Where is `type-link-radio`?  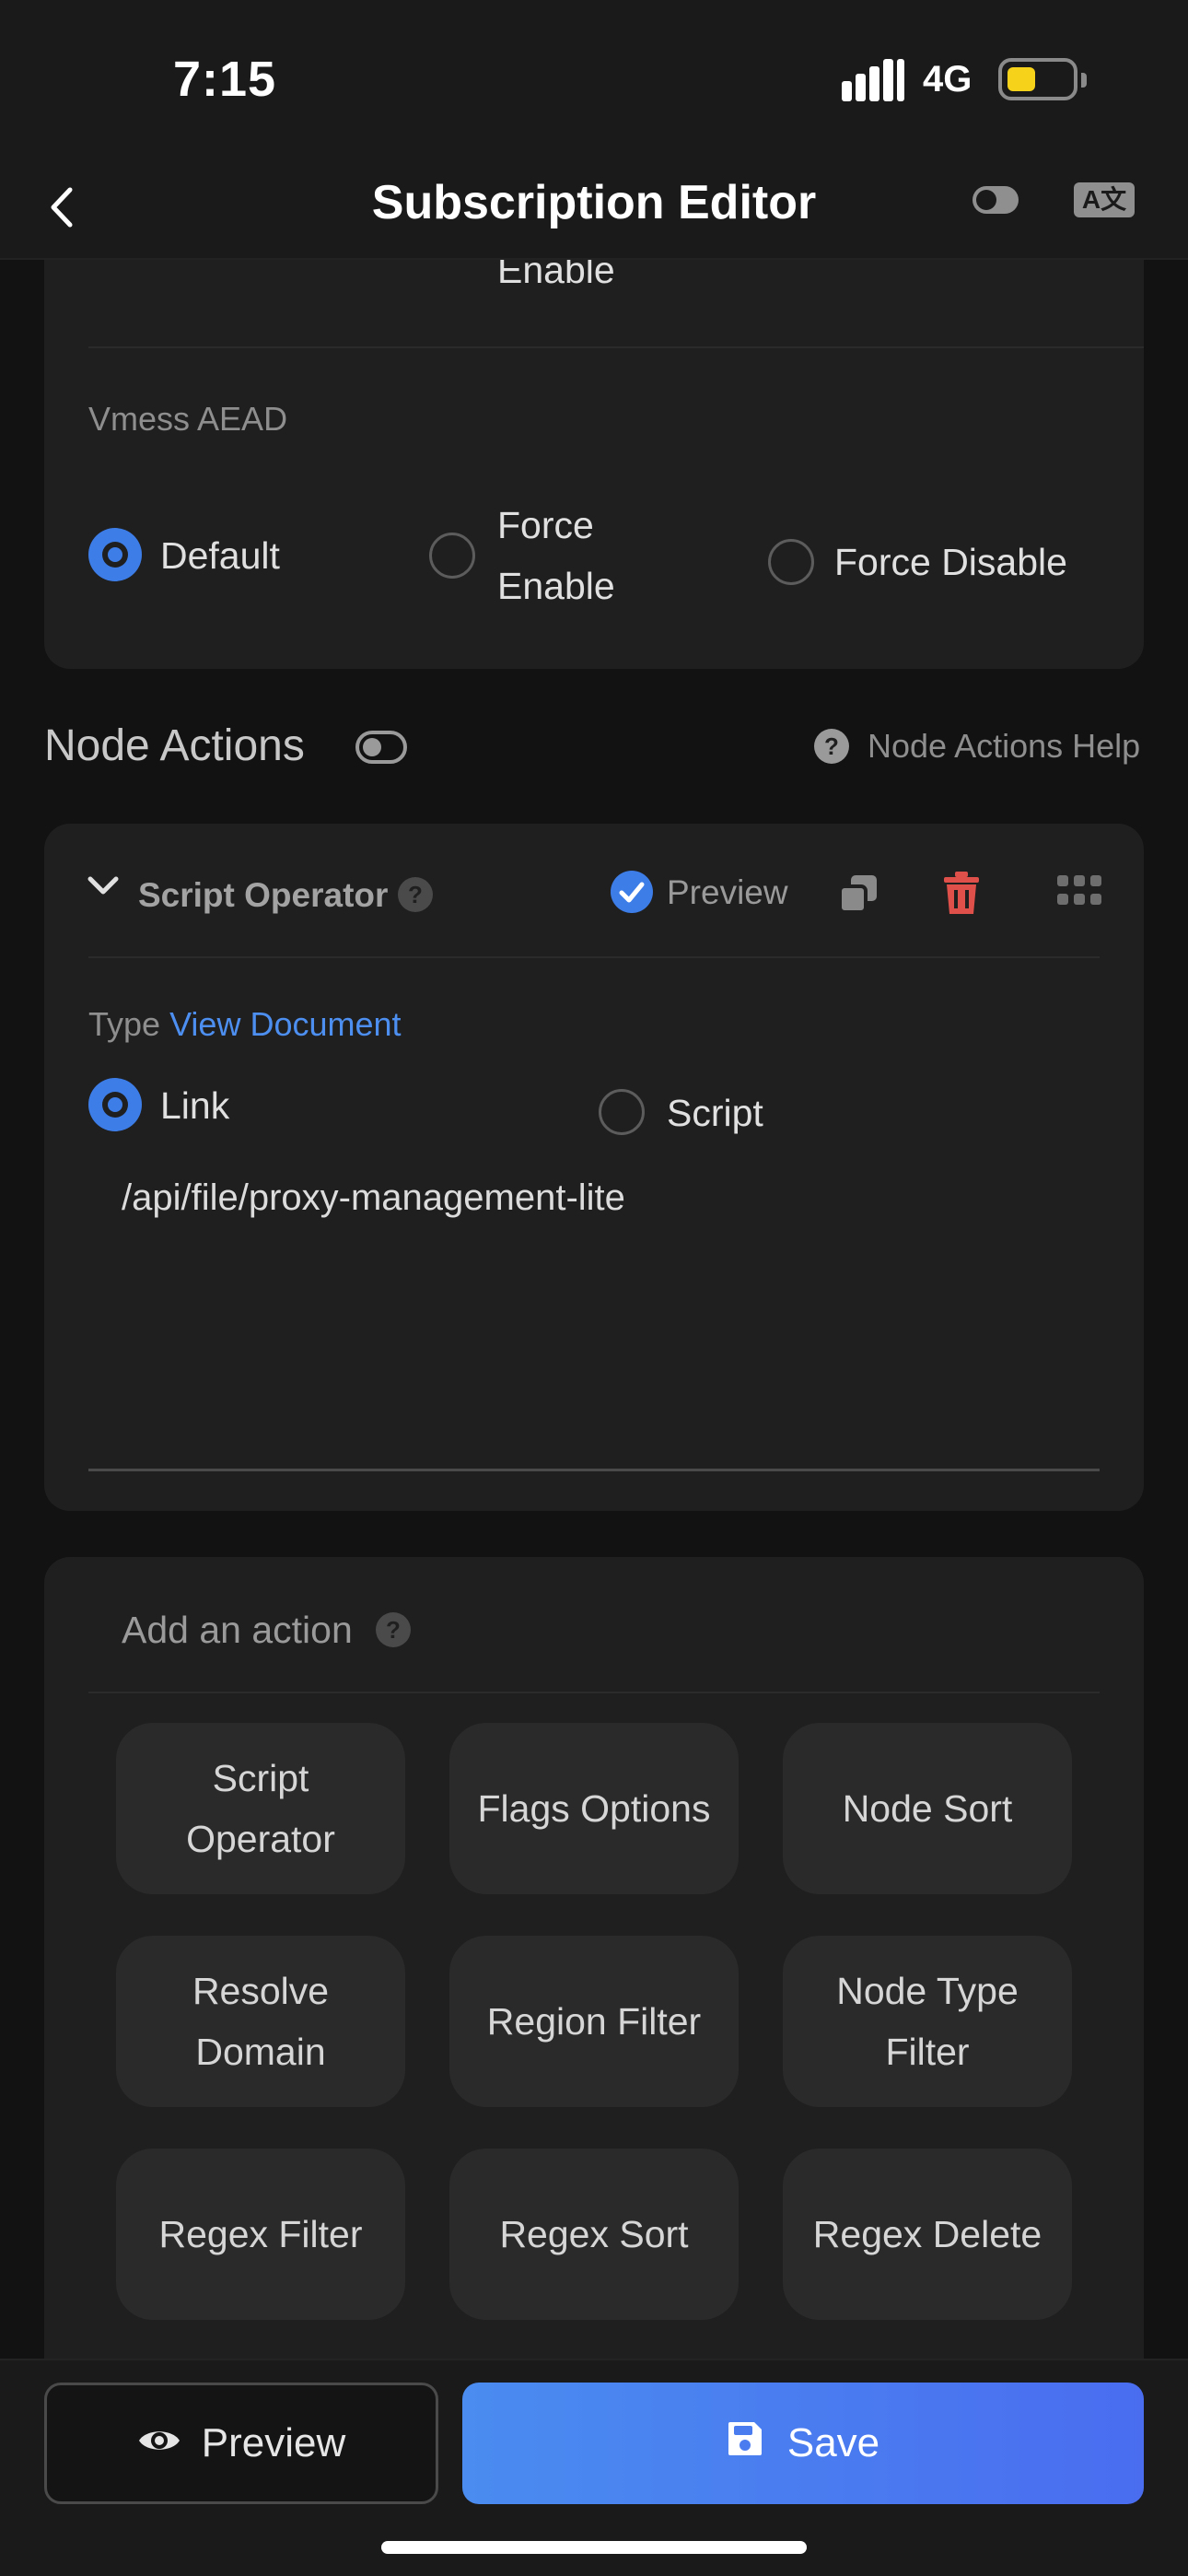
type-link-radio is located at coordinates (115, 1104).